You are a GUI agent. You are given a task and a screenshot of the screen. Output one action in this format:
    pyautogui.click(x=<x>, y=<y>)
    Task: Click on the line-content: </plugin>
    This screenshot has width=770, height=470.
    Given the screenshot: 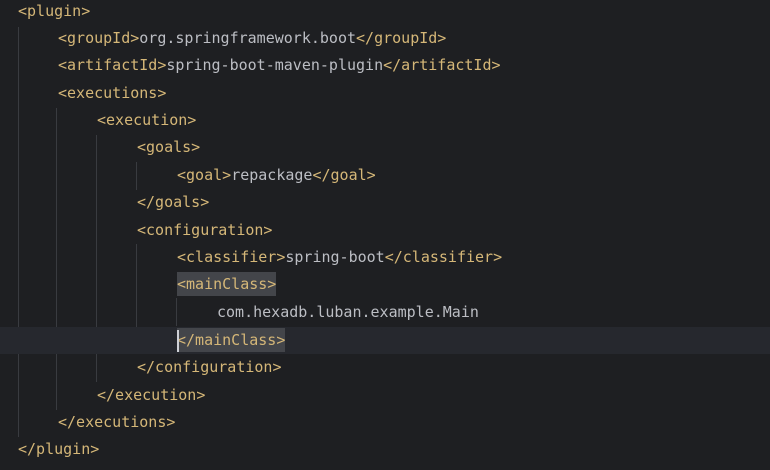 What is the action you would take?
    pyautogui.click(x=58, y=449)
    